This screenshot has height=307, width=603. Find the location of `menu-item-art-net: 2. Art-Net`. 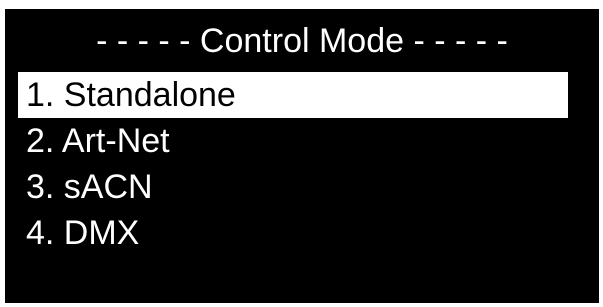

menu-item-art-net: 2. Art-Net is located at coordinates (293, 141).